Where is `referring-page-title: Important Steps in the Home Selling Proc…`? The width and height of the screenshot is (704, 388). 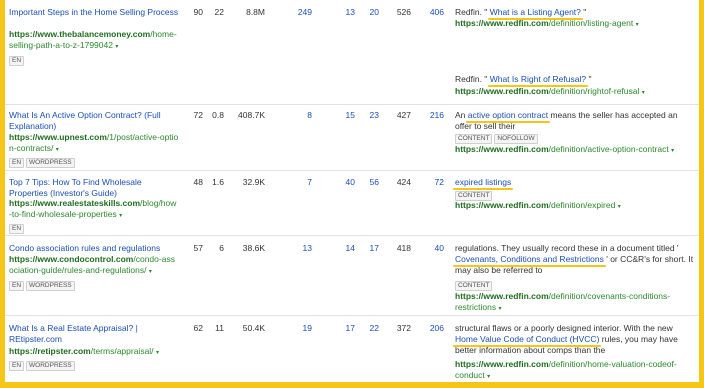 referring-page-title: Important Steps in the Home Selling Proc… is located at coordinates (94, 12).